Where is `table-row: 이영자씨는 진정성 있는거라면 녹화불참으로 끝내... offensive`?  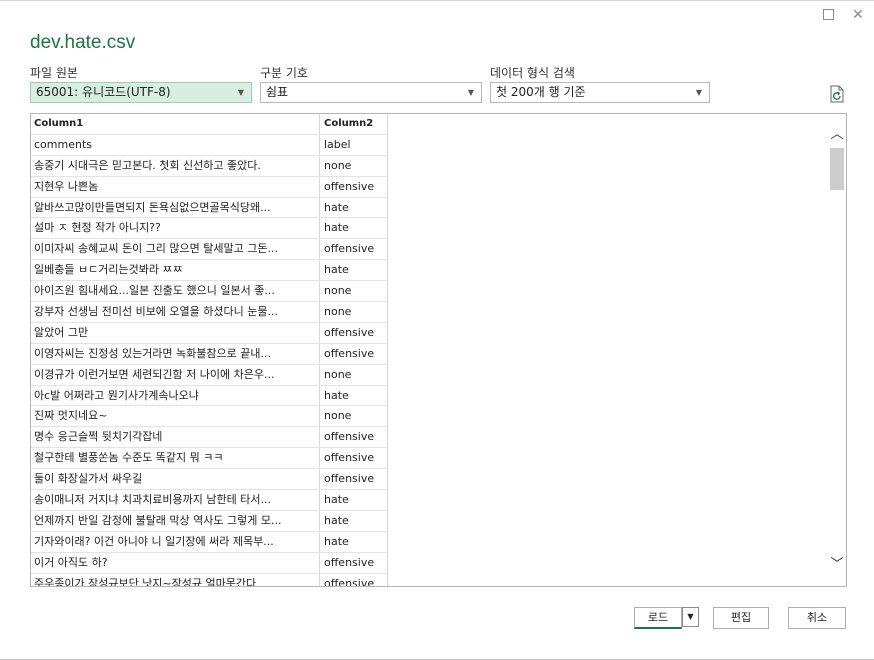
table-row: 이영자씨는 진정성 있는거라면 녹화불참으로 끝내... offensive is located at coordinates (209, 354).